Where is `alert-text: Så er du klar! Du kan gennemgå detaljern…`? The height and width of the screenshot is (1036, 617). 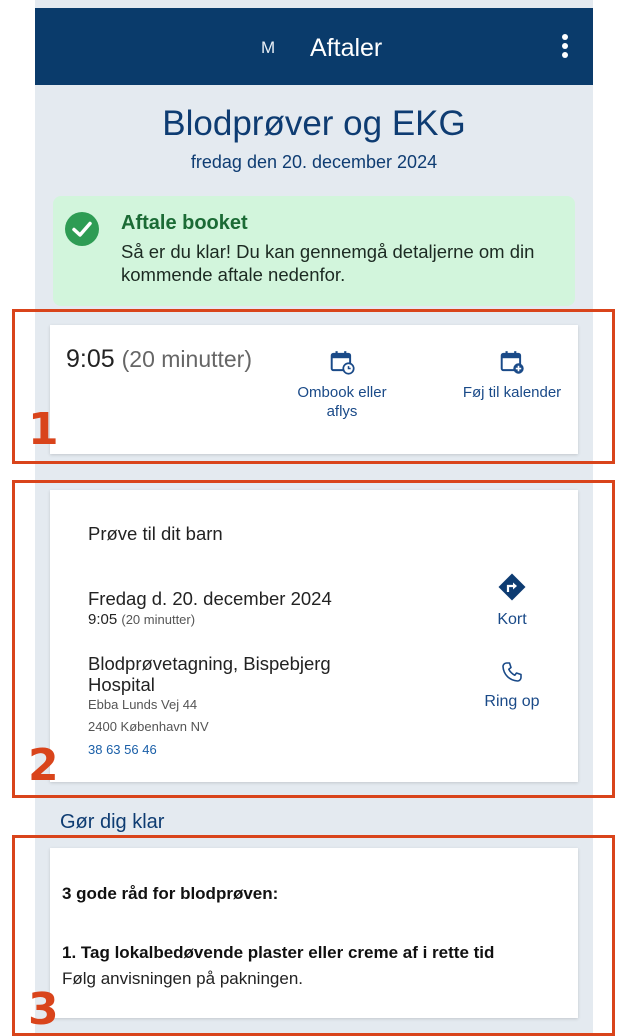
alert-text: Så er du klar! Du kan gennemgå detaljern… is located at coordinates (328, 263).